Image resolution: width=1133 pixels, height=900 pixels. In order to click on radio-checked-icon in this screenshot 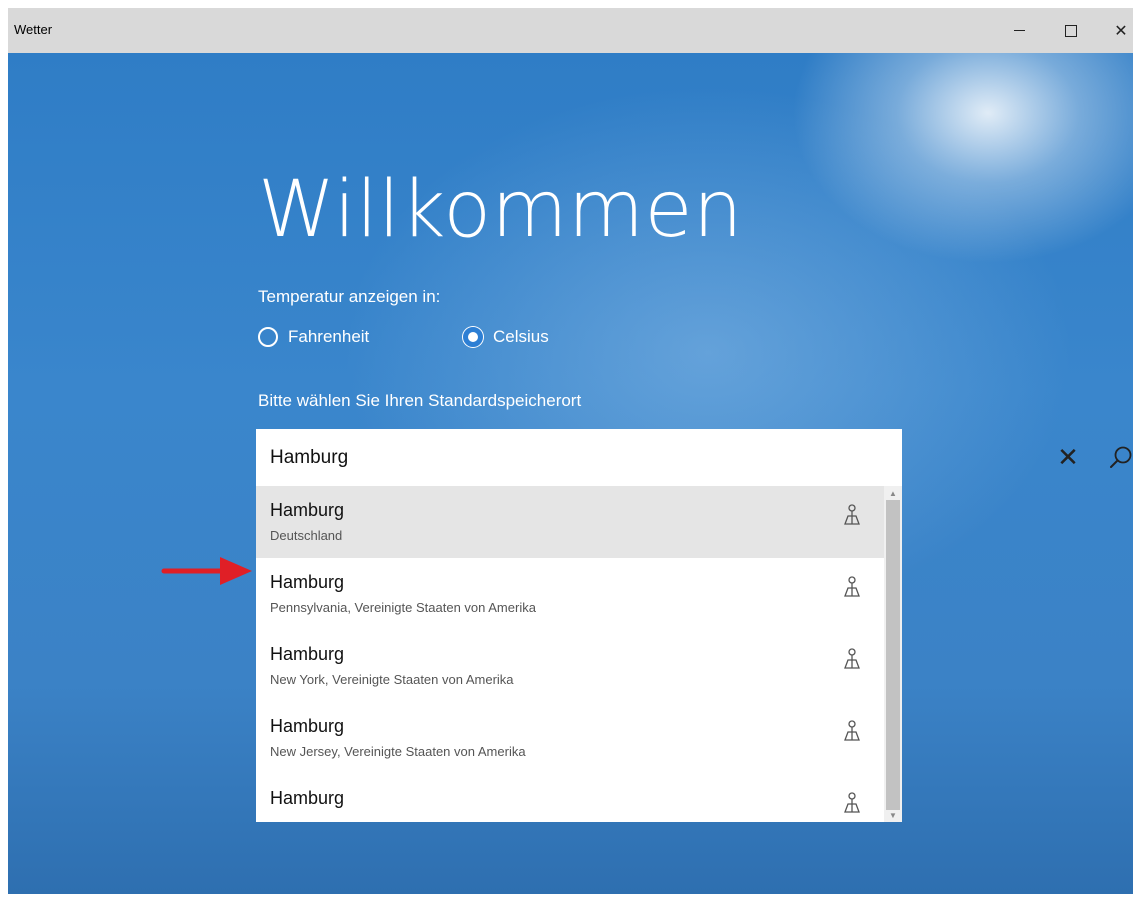, I will do `click(473, 337)`.